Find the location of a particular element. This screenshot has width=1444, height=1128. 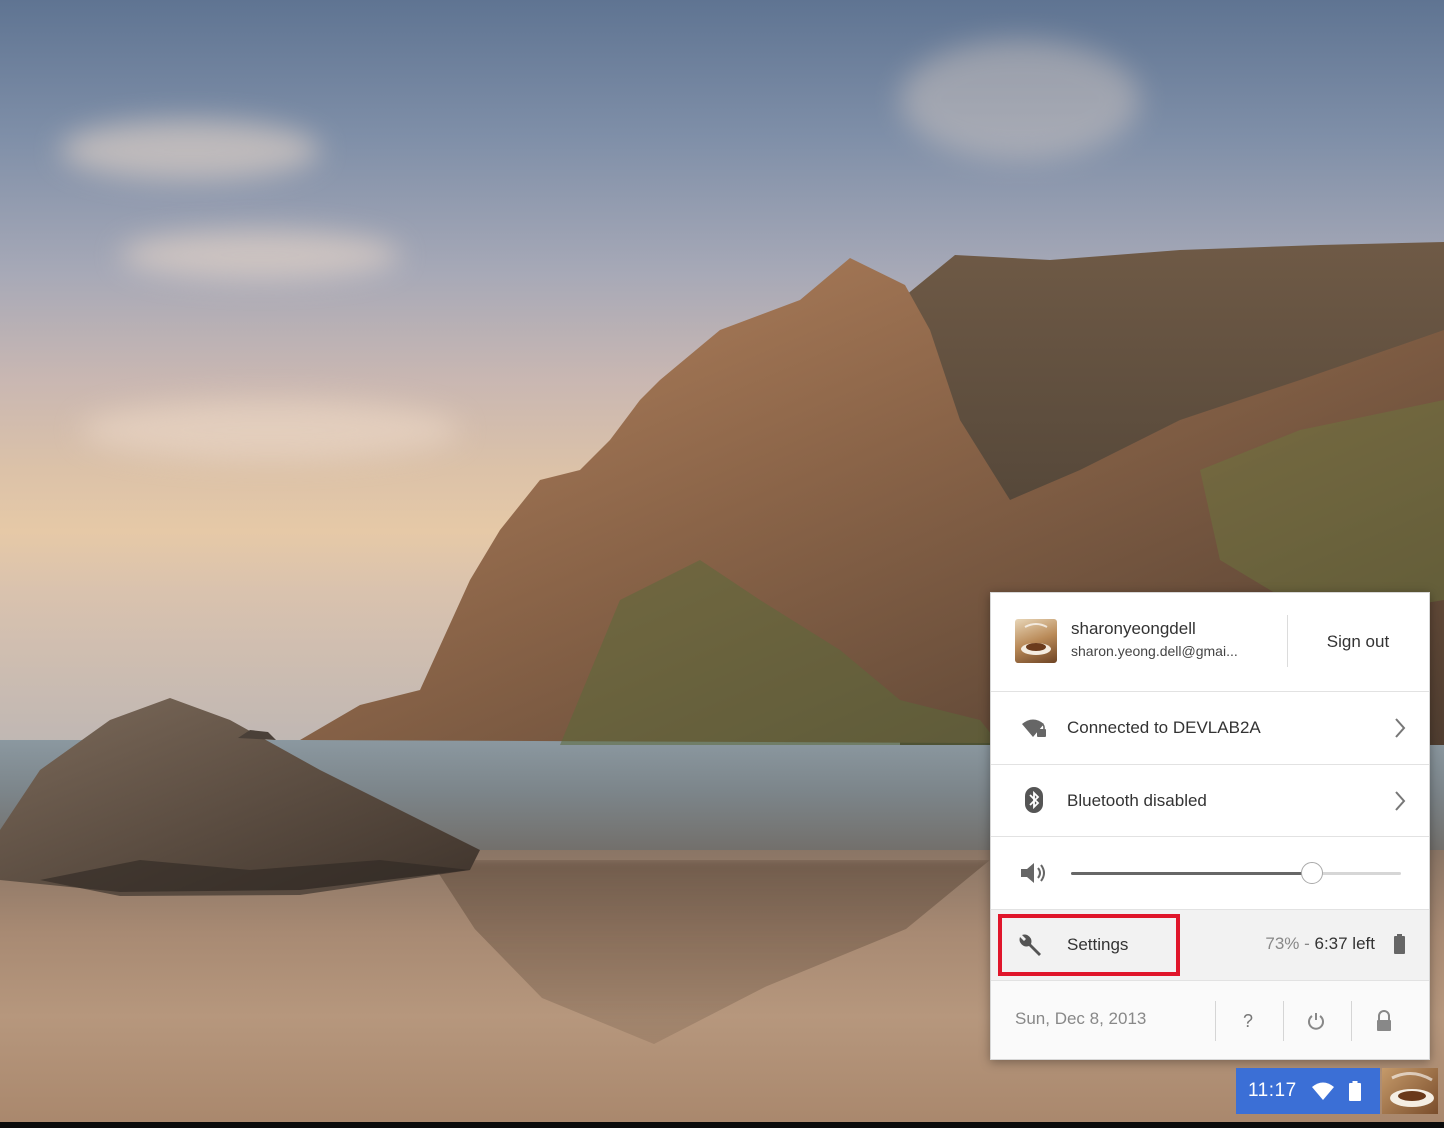

shelf-bottom-edge is located at coordinates (722, 1125).